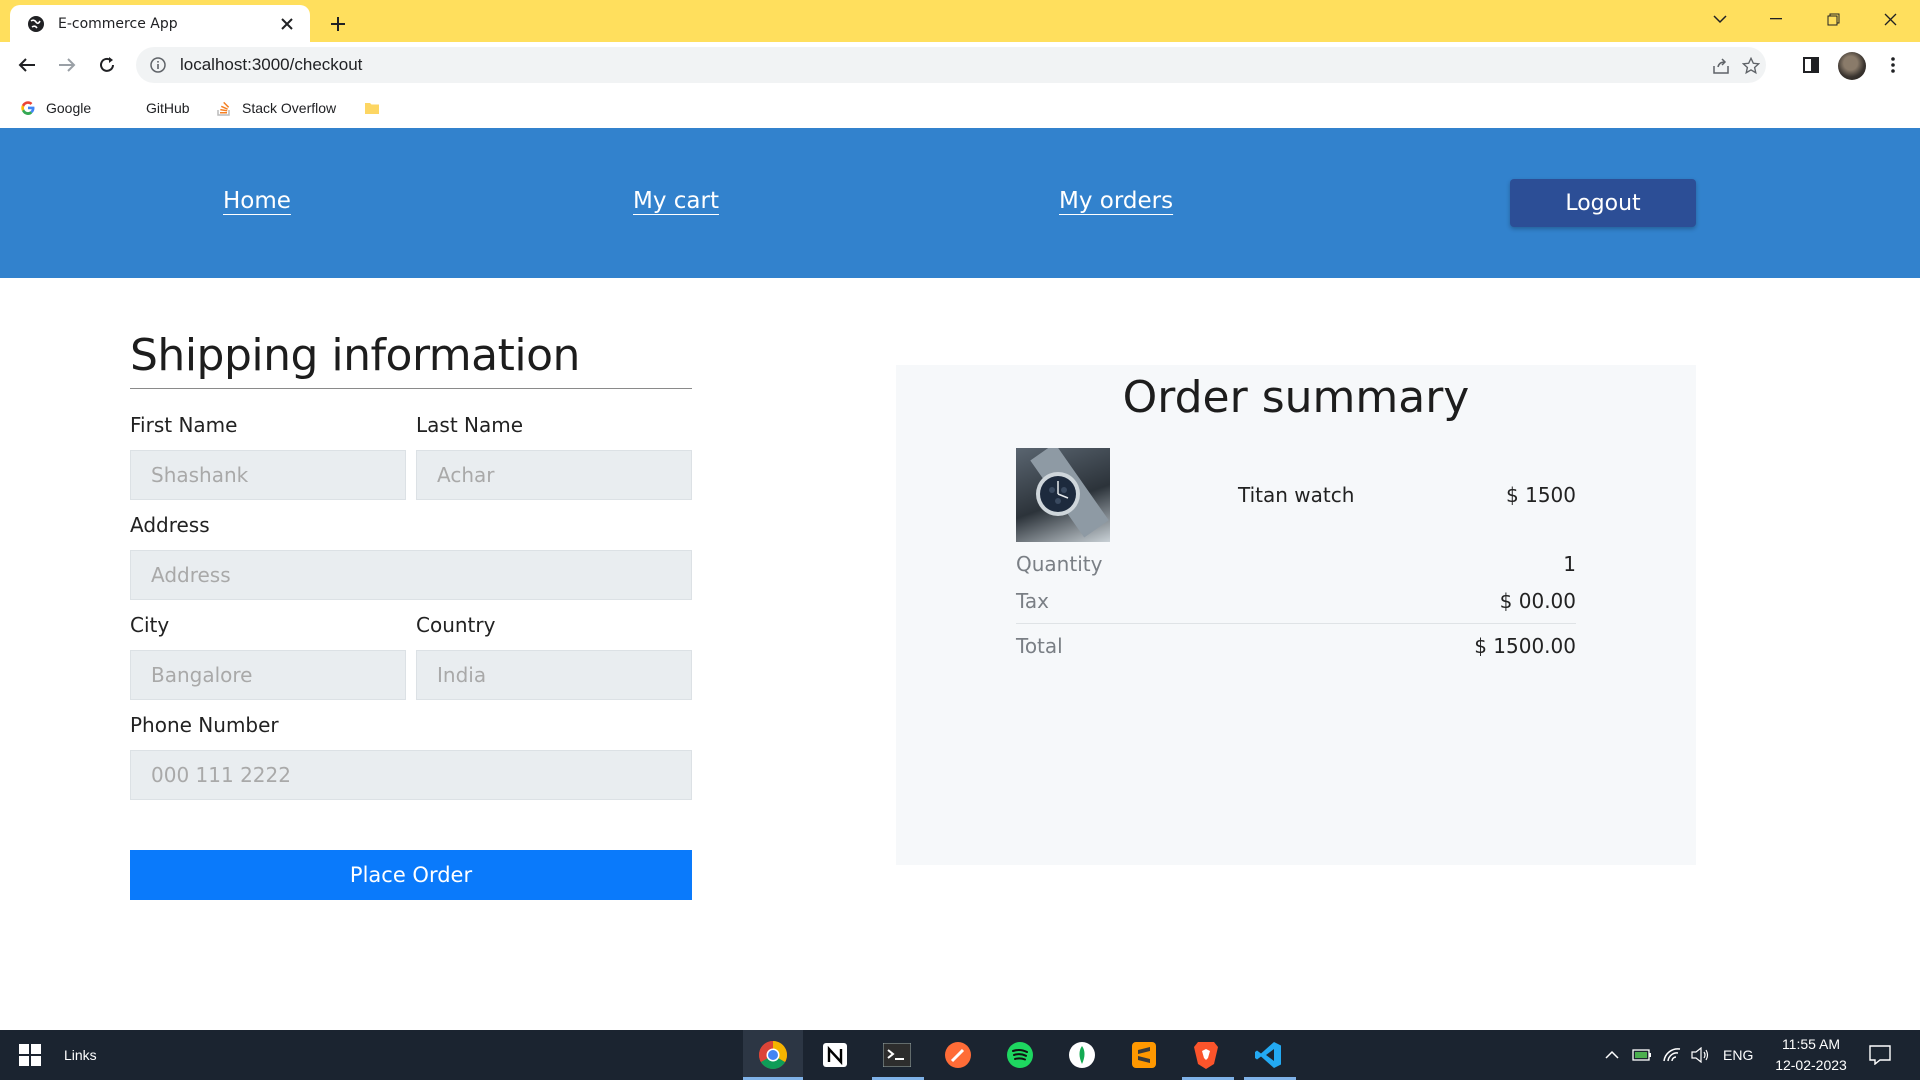 The height and width of the screenshot is (1080, 1920). I want to click on tax-value: $ 00.00, so click(1537, 601).